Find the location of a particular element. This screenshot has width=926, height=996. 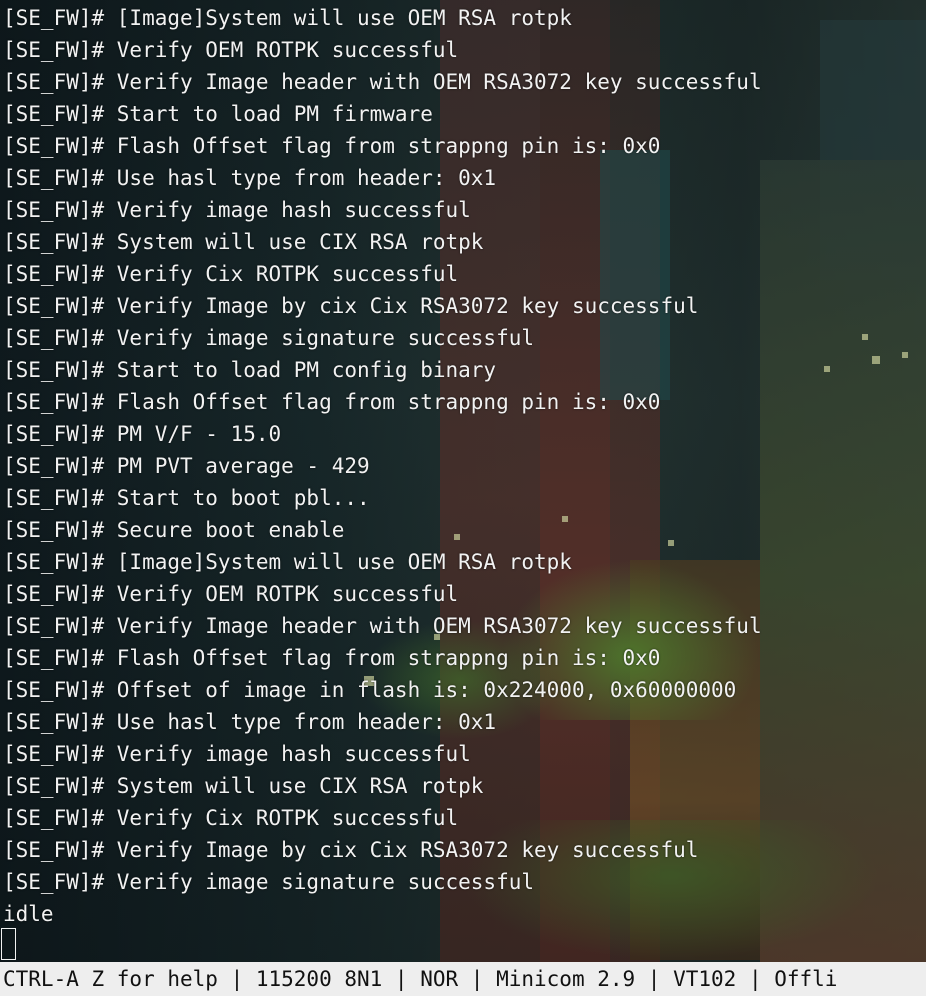

terminal-line: idle is located at coordinates (28, 914).